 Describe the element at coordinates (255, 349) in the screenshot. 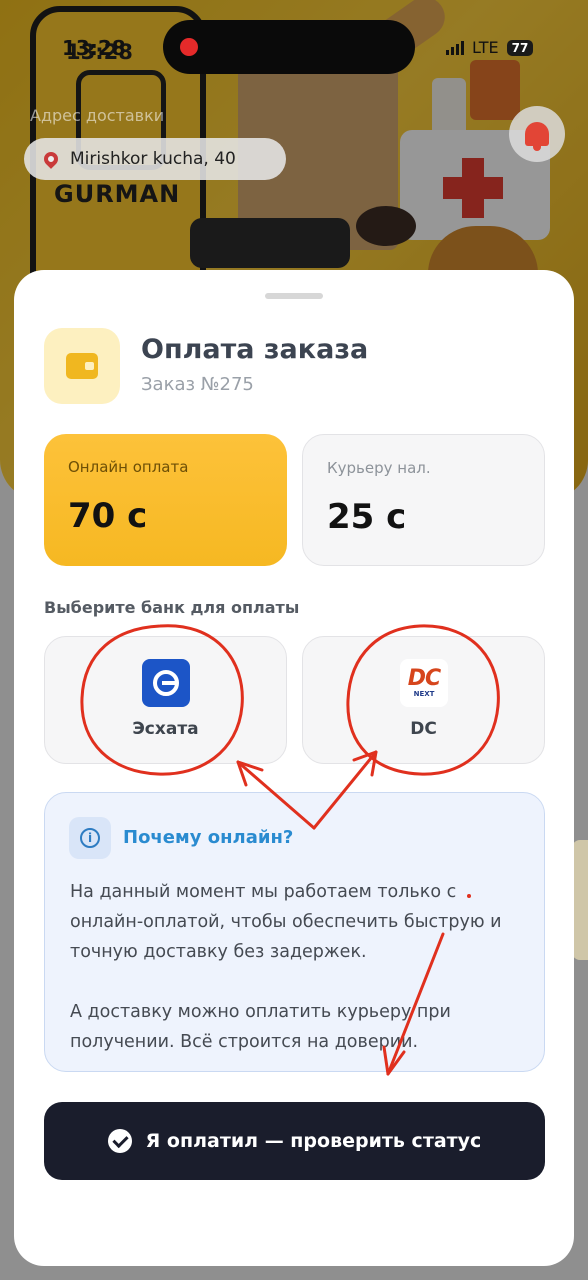

I see `sheet-title: Оплата заказа` at that location.